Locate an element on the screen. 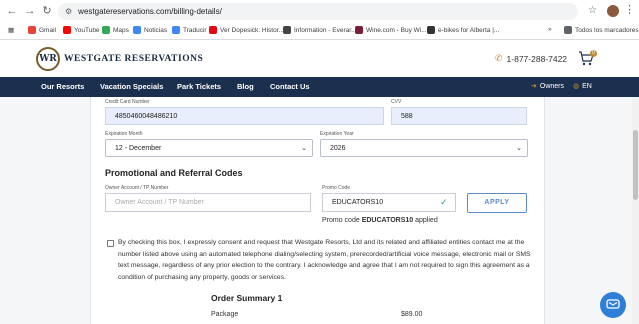 This screenshot has width=639, height=324. promo-code-label: Promo Code is located at coordinates (336, 188).